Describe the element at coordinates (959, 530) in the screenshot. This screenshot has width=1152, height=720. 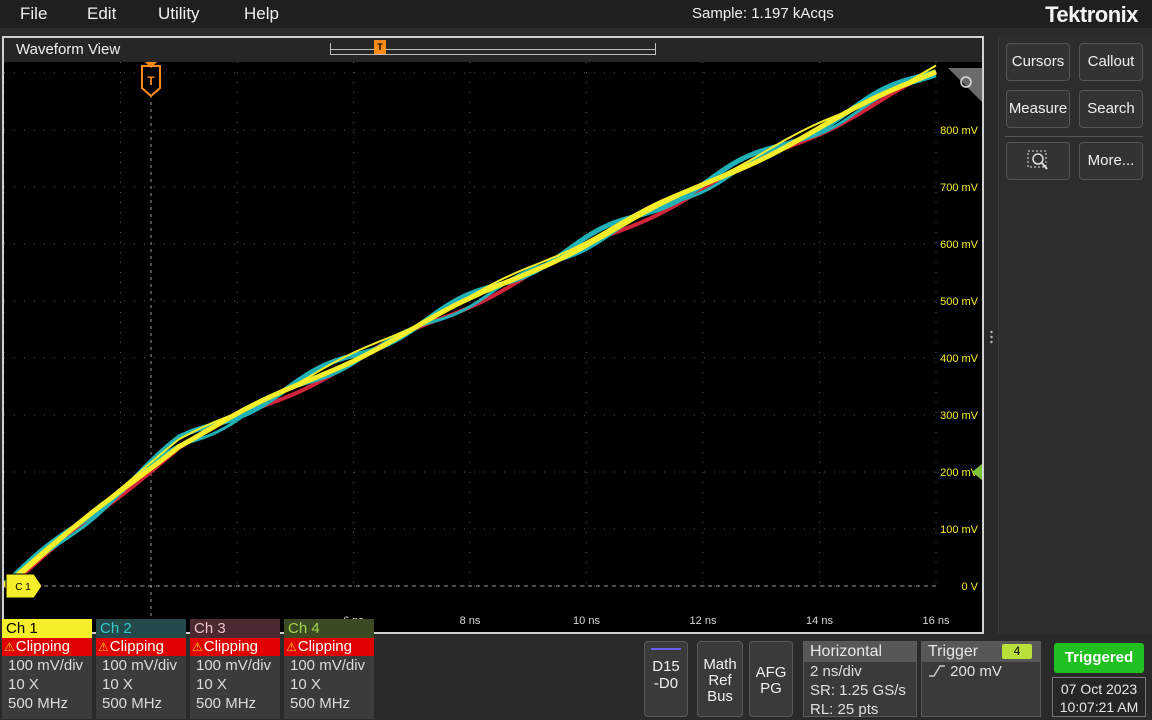
I see `y-axis-label: 100 mV` at that location.